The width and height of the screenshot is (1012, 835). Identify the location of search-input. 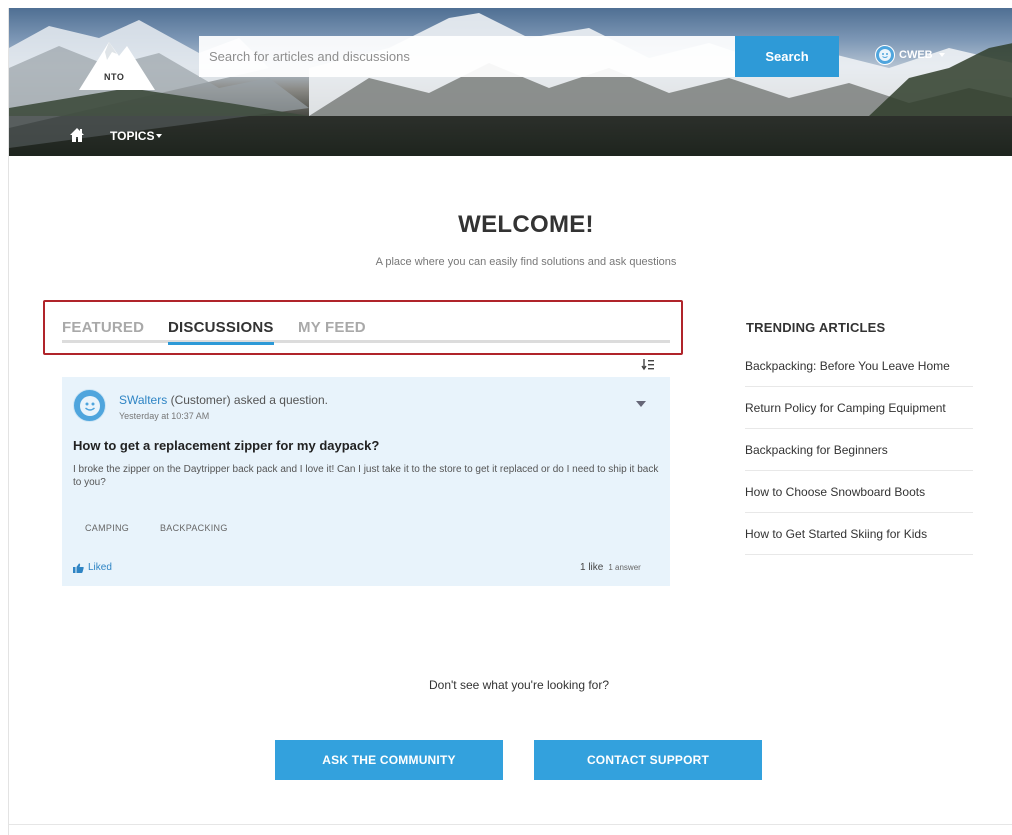
(467, 56).